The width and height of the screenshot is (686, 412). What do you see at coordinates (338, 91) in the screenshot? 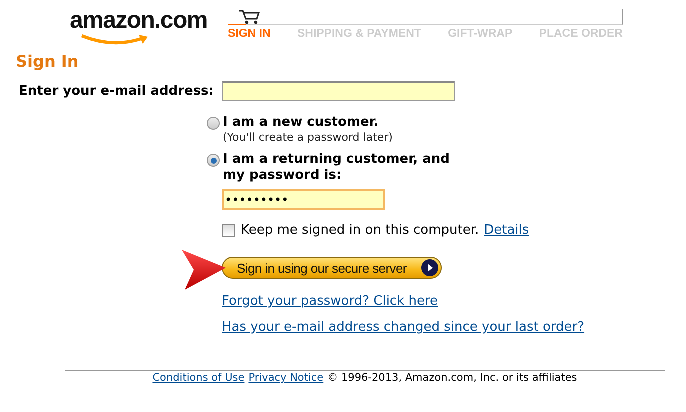
I see `email-field` at bounding box center [338, 91].